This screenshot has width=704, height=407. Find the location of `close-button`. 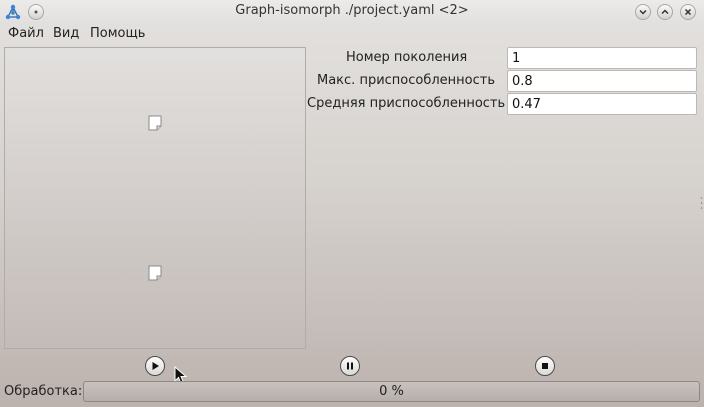

close-button is located at coordinates (688, 12).